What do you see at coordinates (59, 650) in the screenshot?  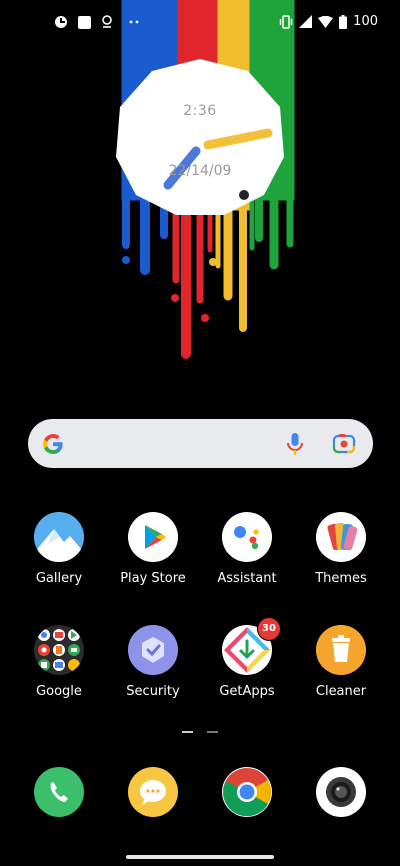 I see `google-folder-icon` at bounding box center [59, 650].